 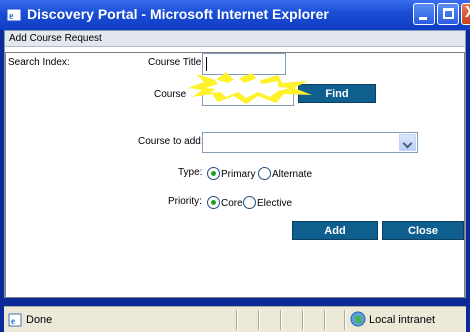 What do you see at coordinates (275, 203) in the screenshot?
I see `priority-elective-label: Elective` at bounding box center [275, 203].